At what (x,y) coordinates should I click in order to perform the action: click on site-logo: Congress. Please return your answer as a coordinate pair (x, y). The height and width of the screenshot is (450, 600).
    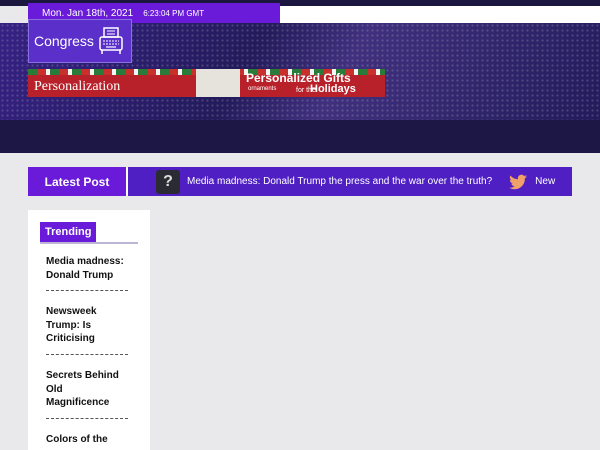
    Looking at the image, I should click on (80, 41).